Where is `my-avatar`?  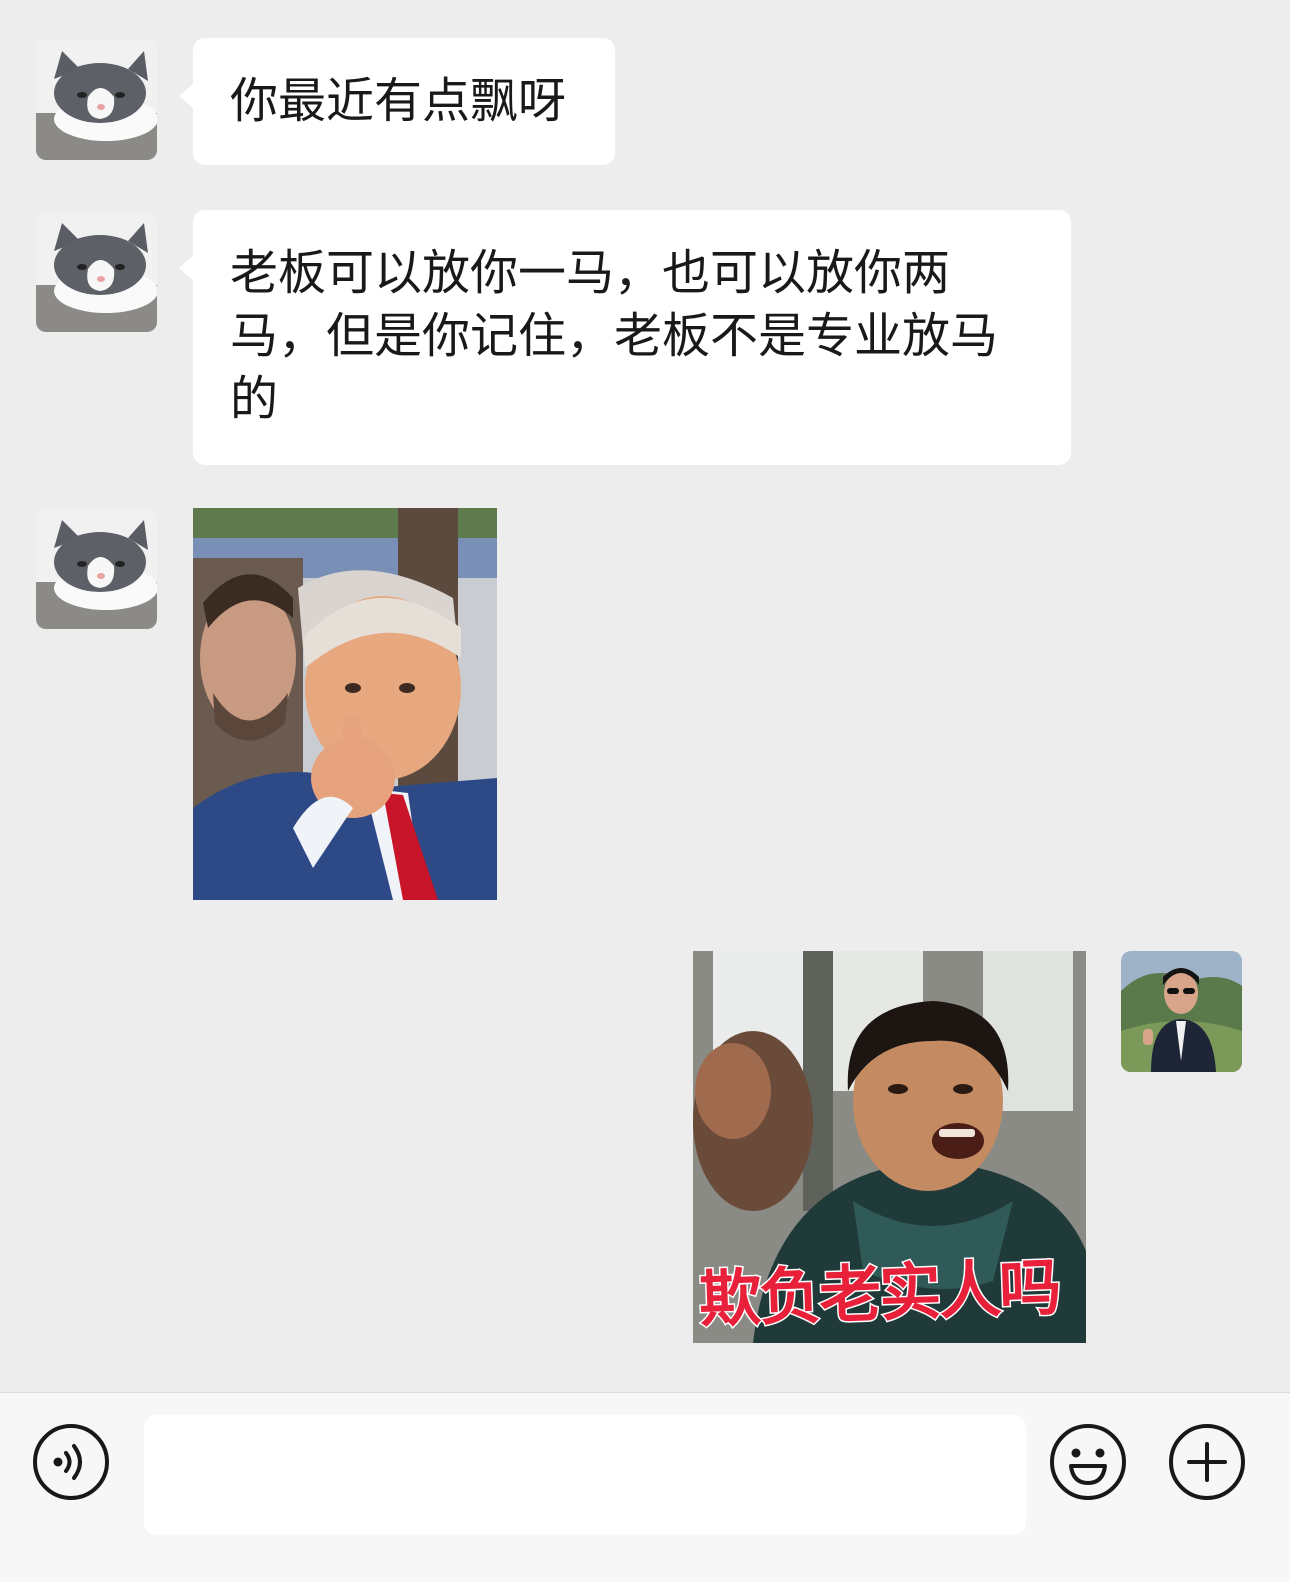
my-avatar is located at coordinates (1181, 1011).